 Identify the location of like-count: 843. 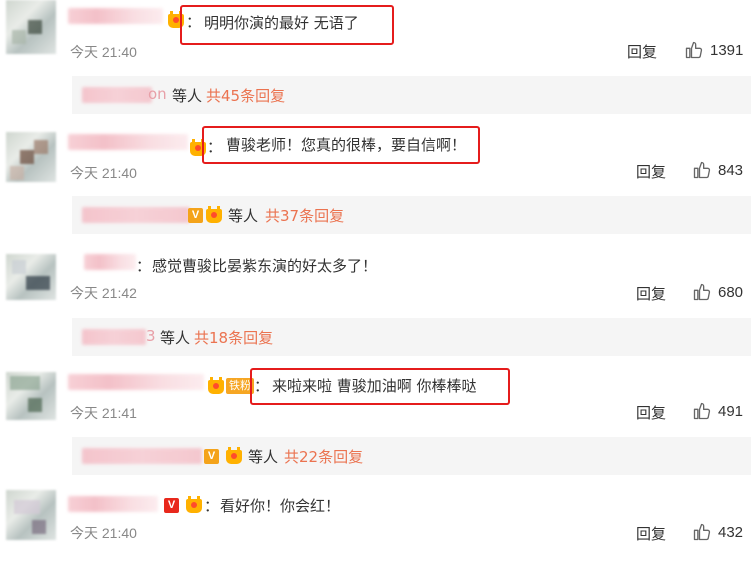
(731, 170).